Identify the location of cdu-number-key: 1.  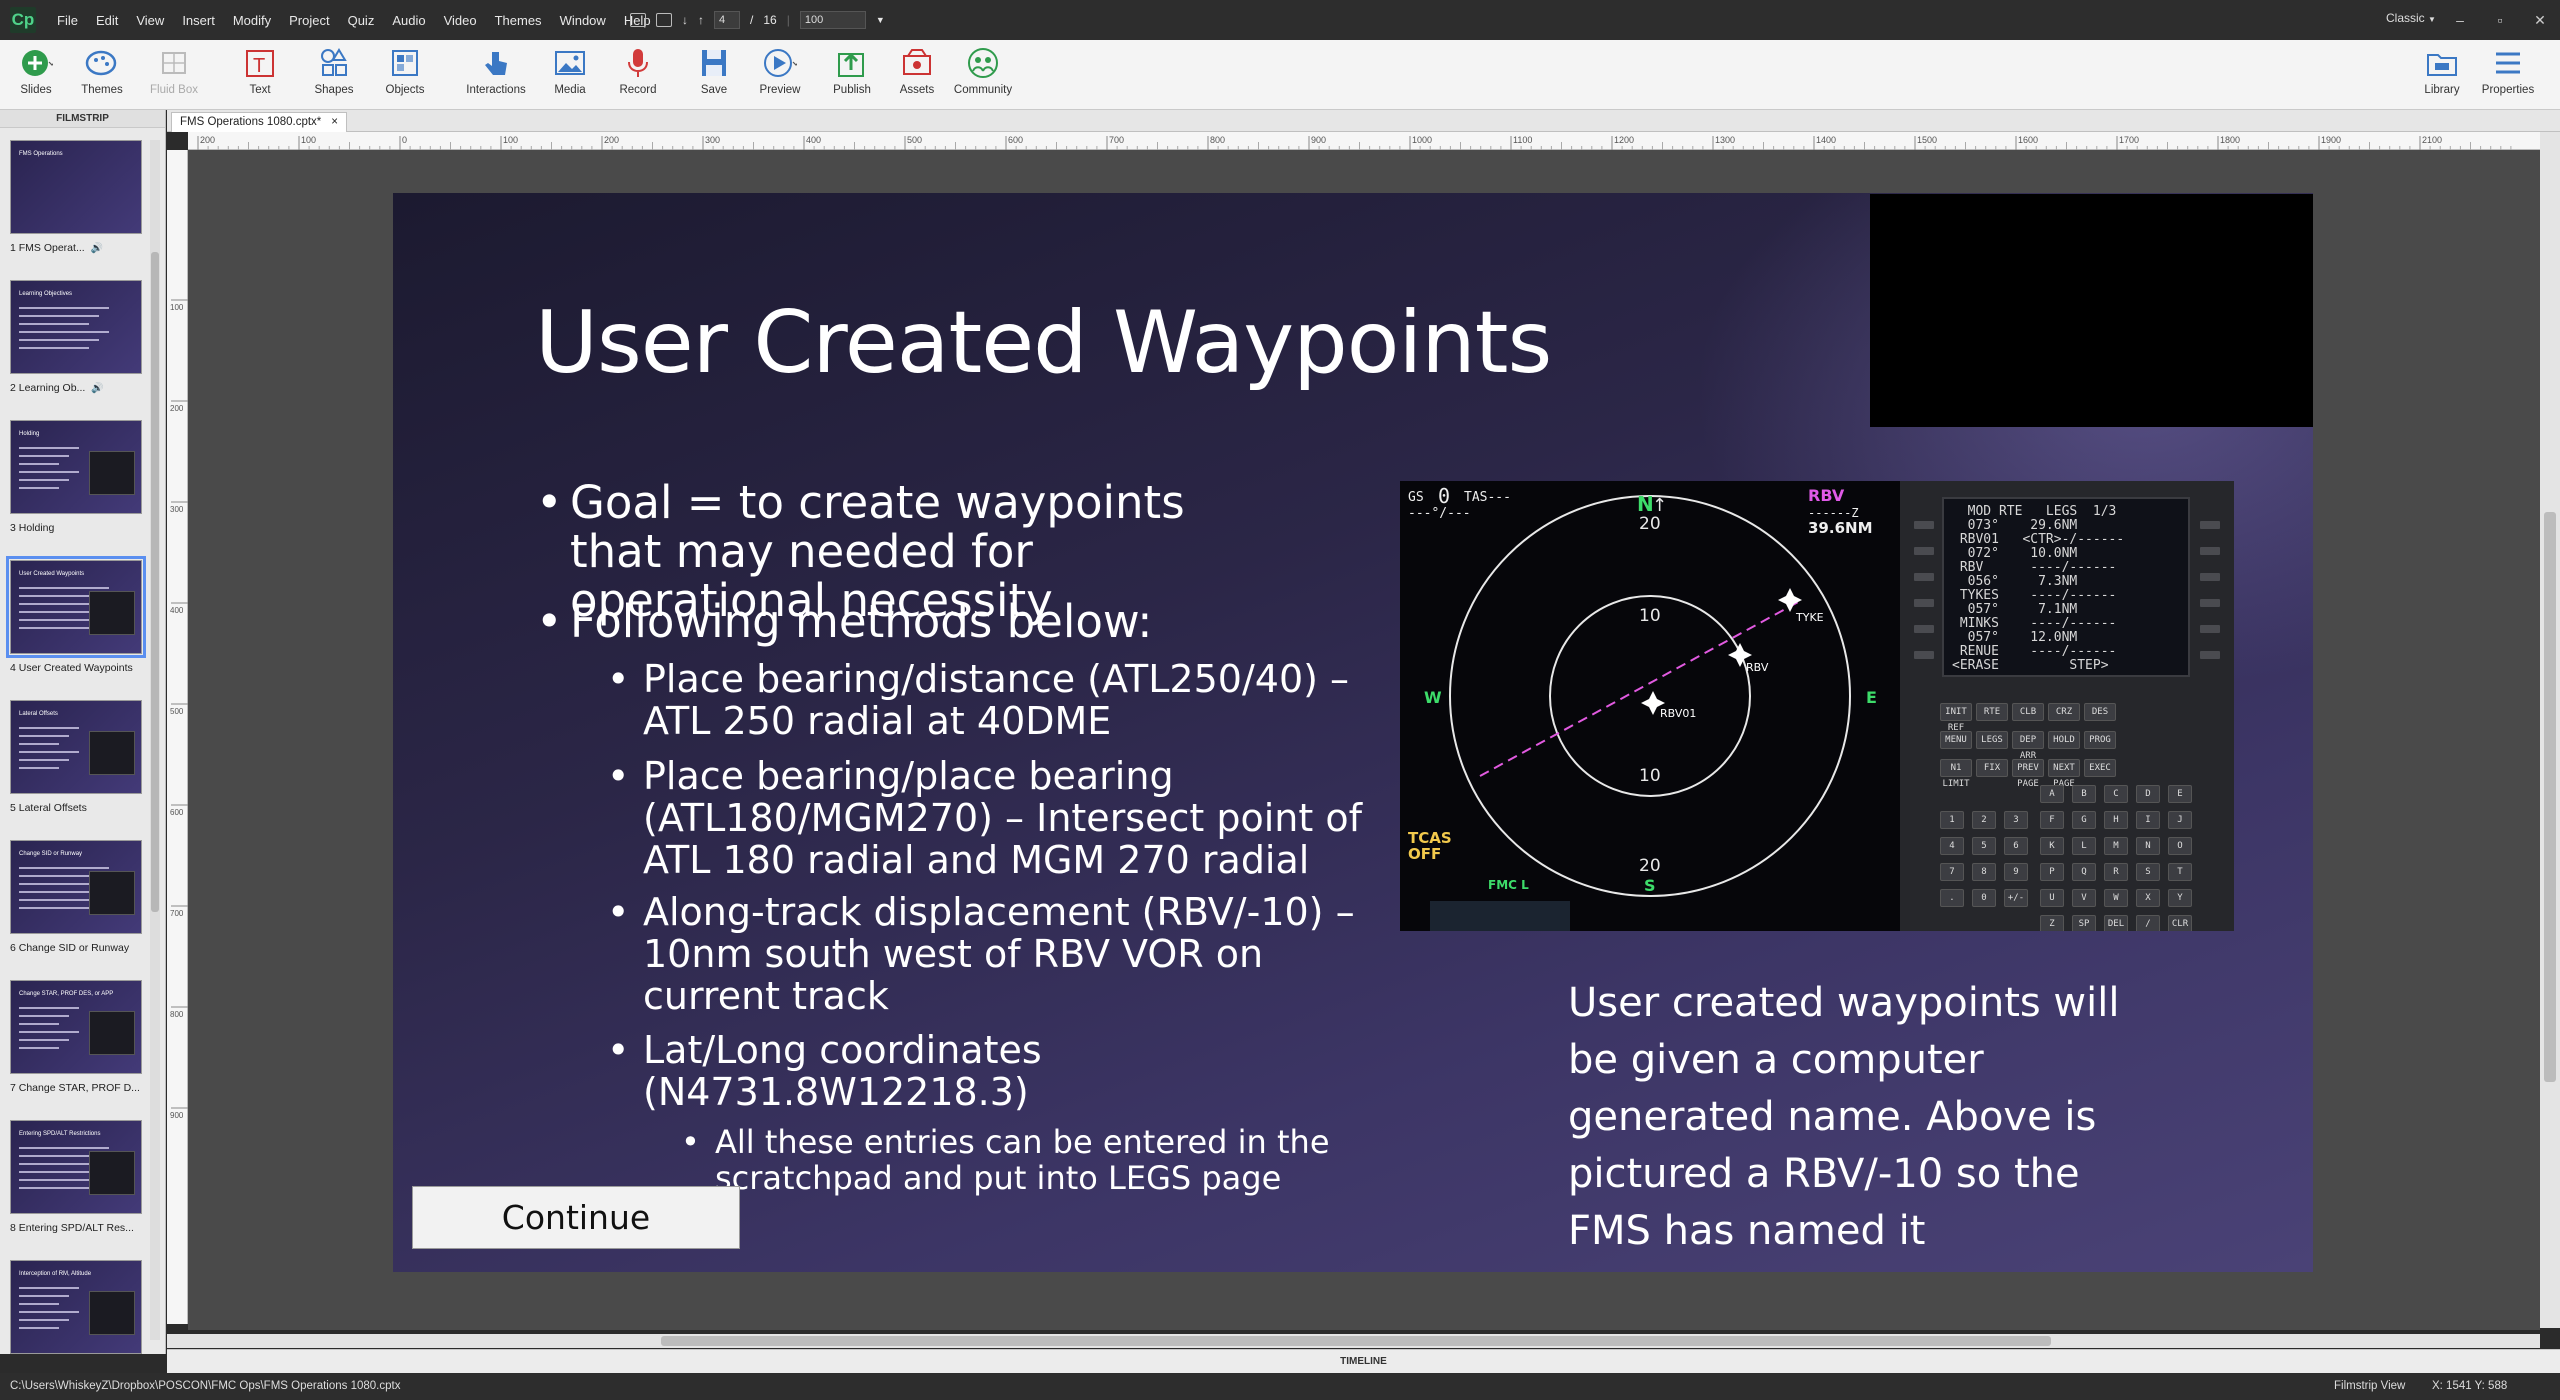
(1952, 820).